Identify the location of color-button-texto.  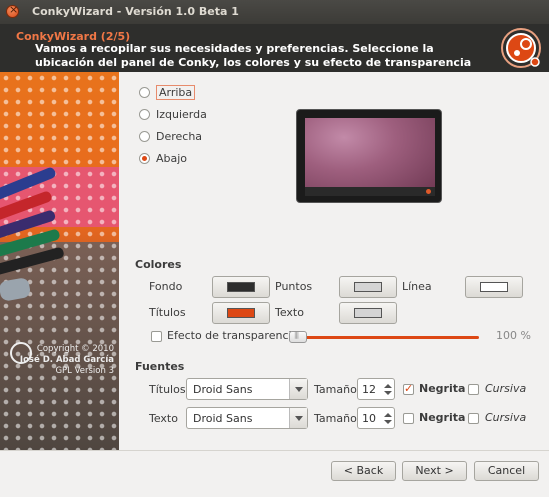
(368, 313).